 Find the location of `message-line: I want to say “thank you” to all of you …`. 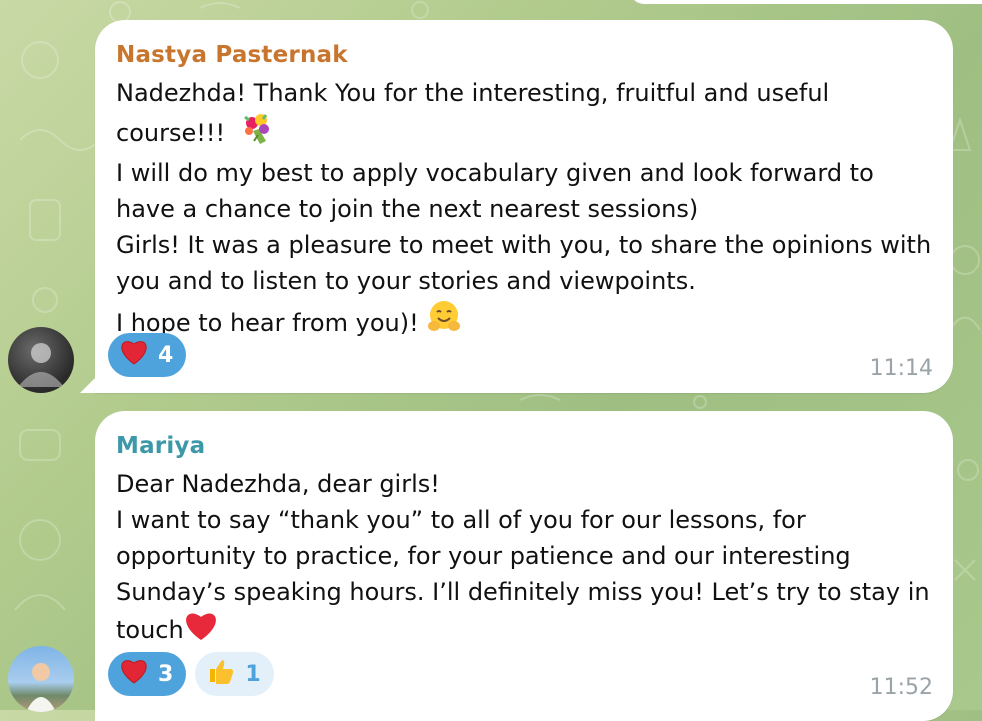

message-line: I want to say “thank you” to all of you … is located at coordinates (461, 520).